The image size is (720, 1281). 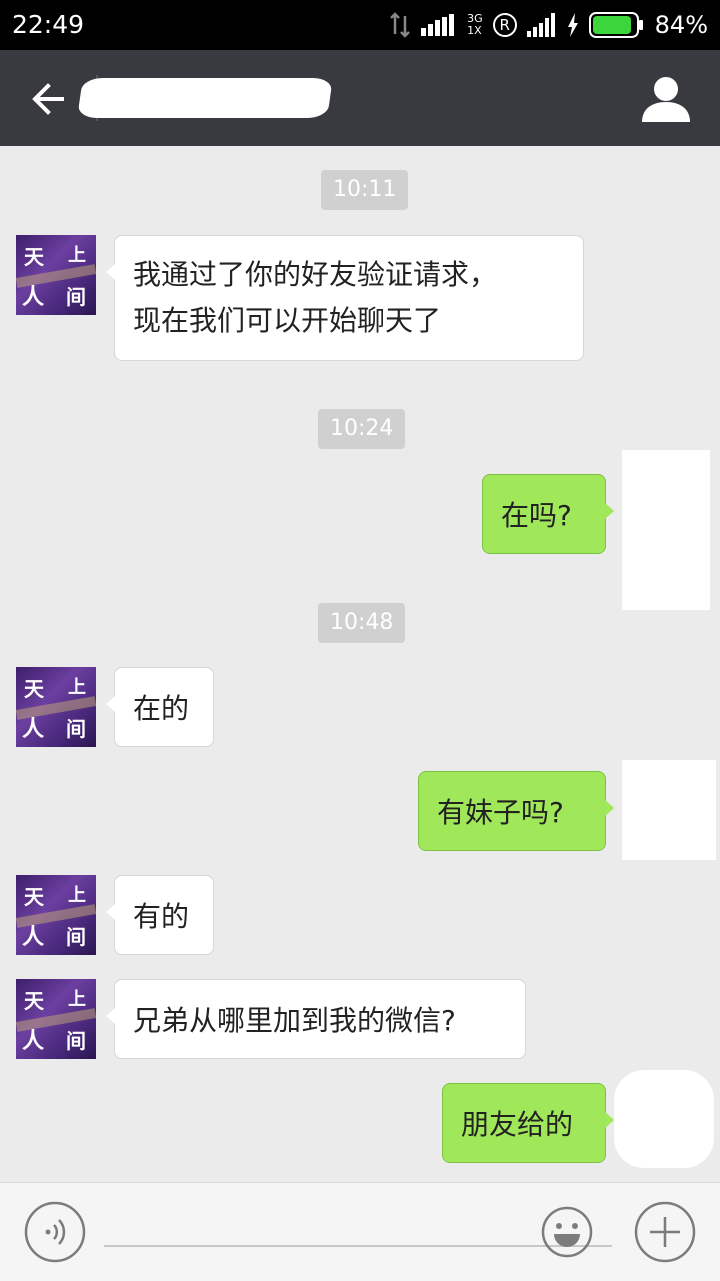 I want to click on timestamp: 10:48, so click(x=362, y=623).